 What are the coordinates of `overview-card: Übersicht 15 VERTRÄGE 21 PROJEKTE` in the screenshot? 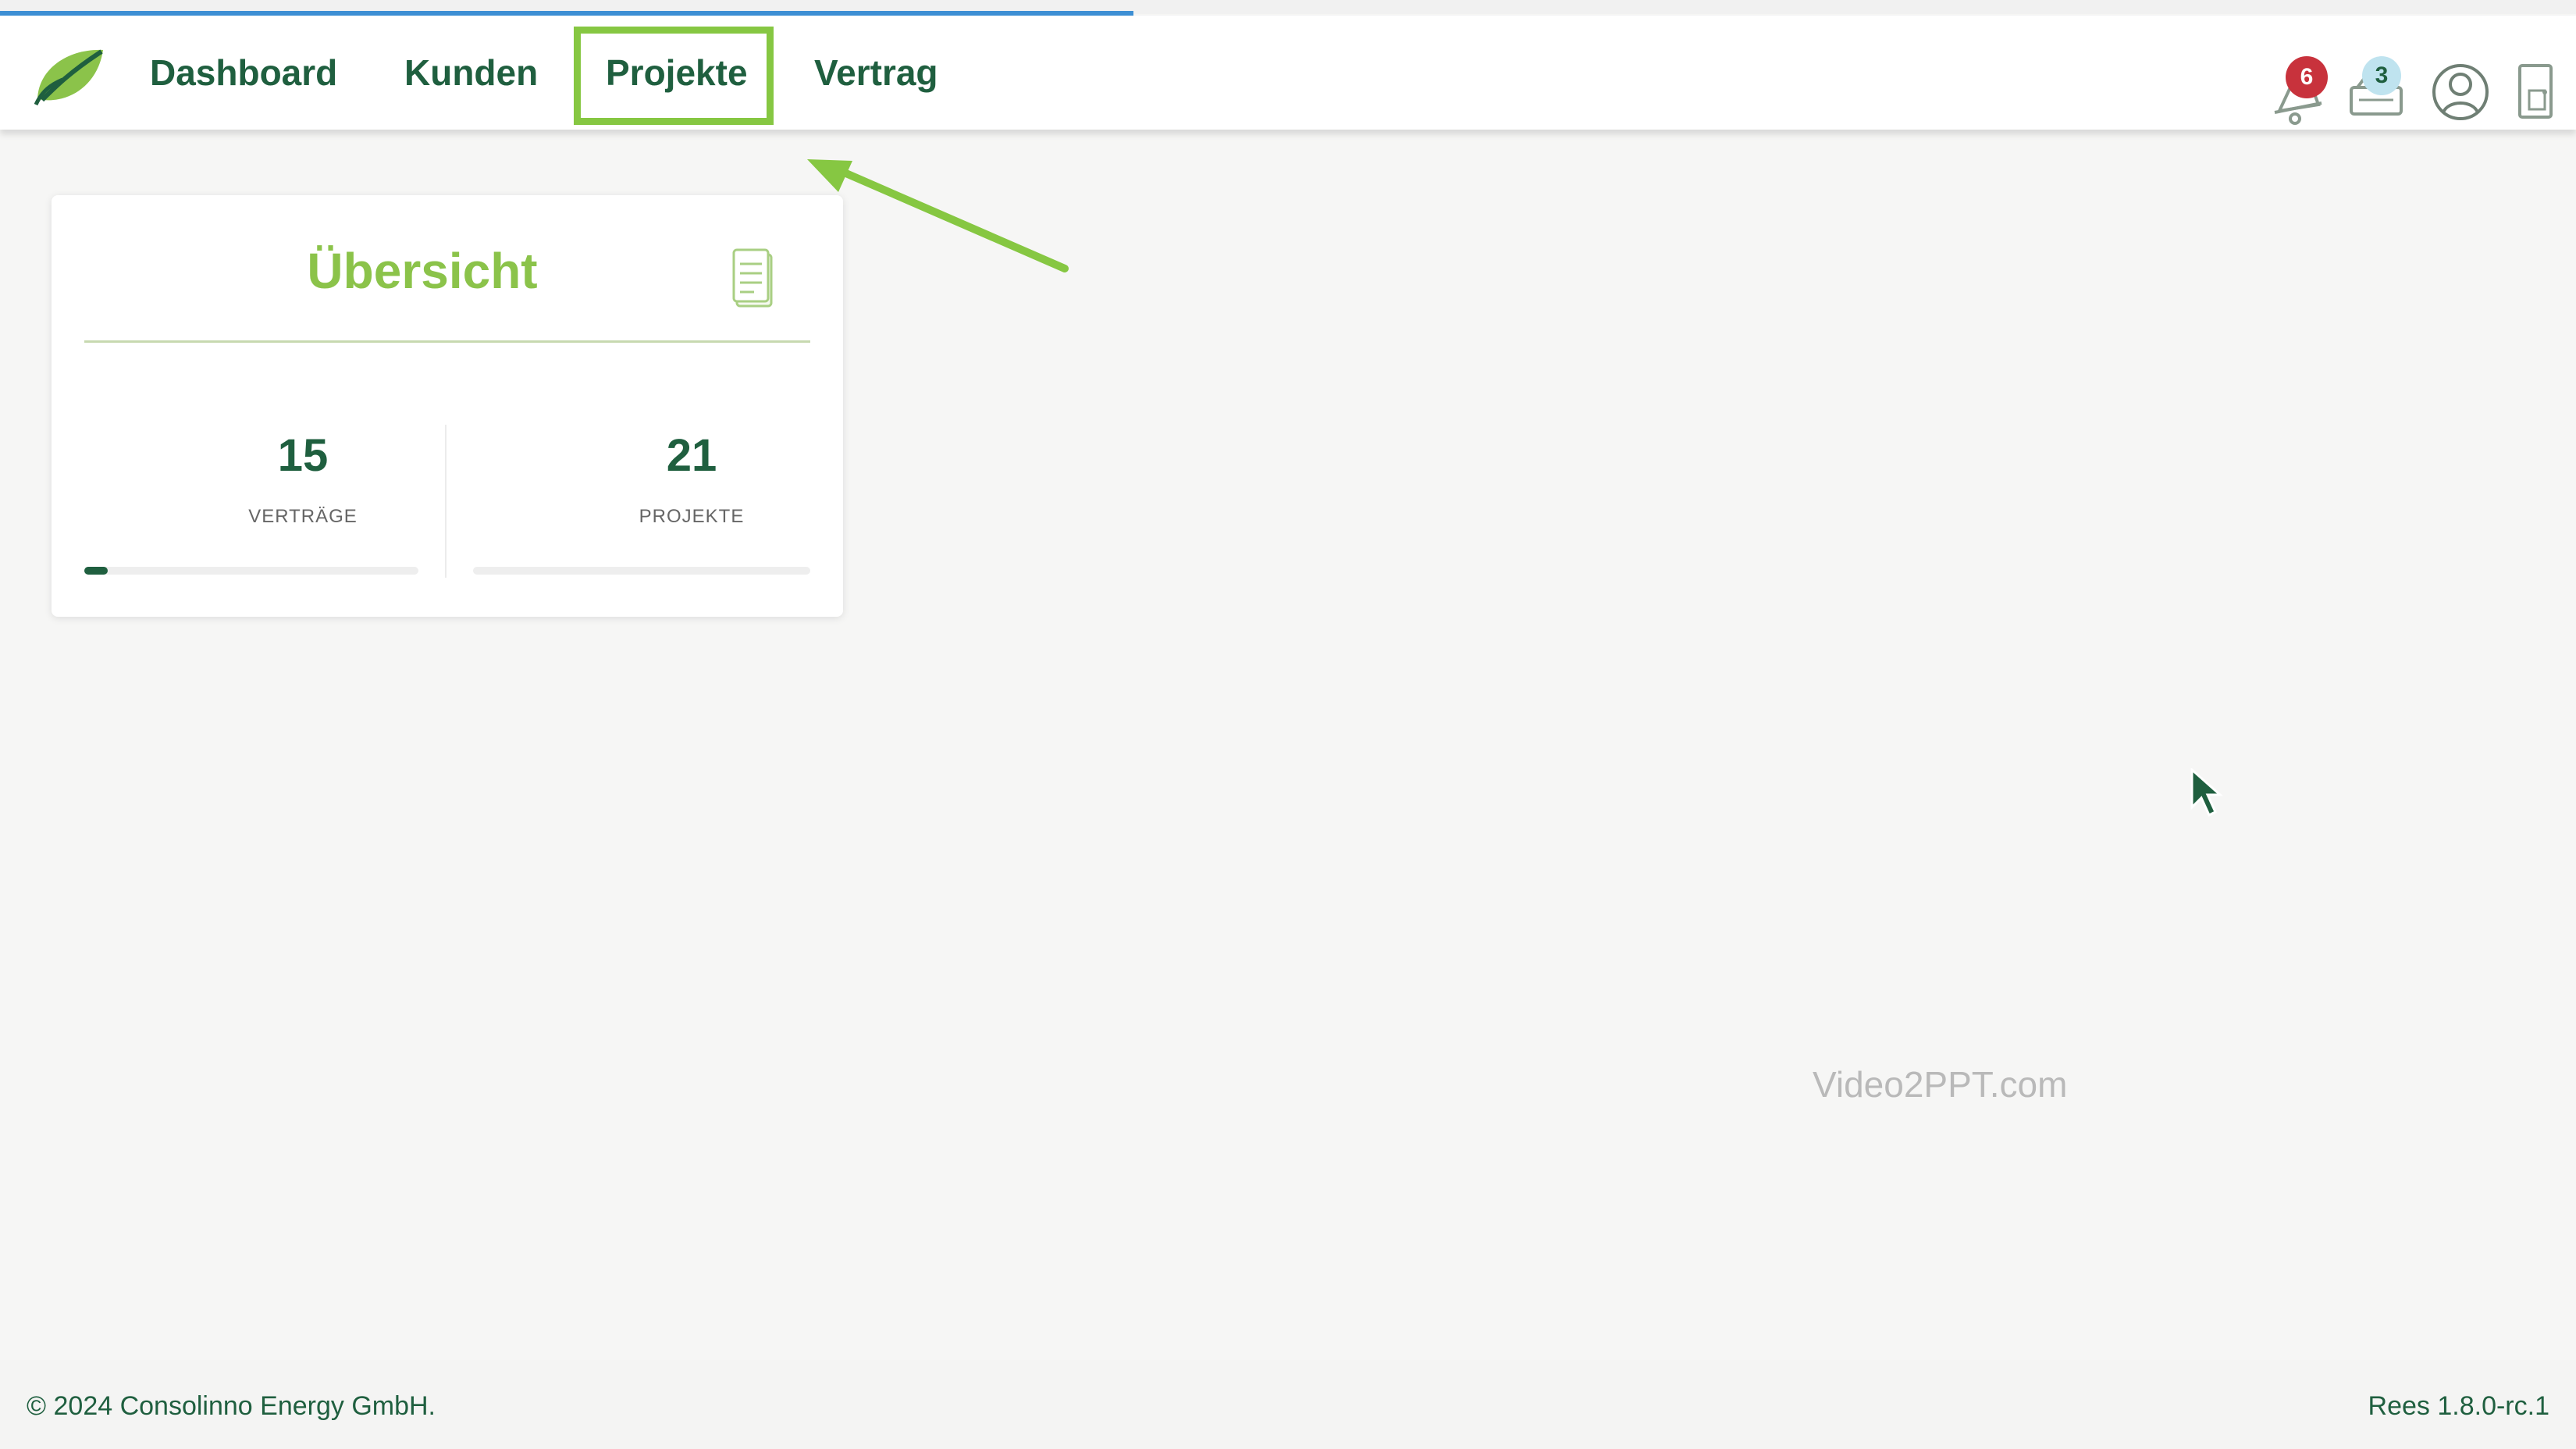 It's located at (447, 406).